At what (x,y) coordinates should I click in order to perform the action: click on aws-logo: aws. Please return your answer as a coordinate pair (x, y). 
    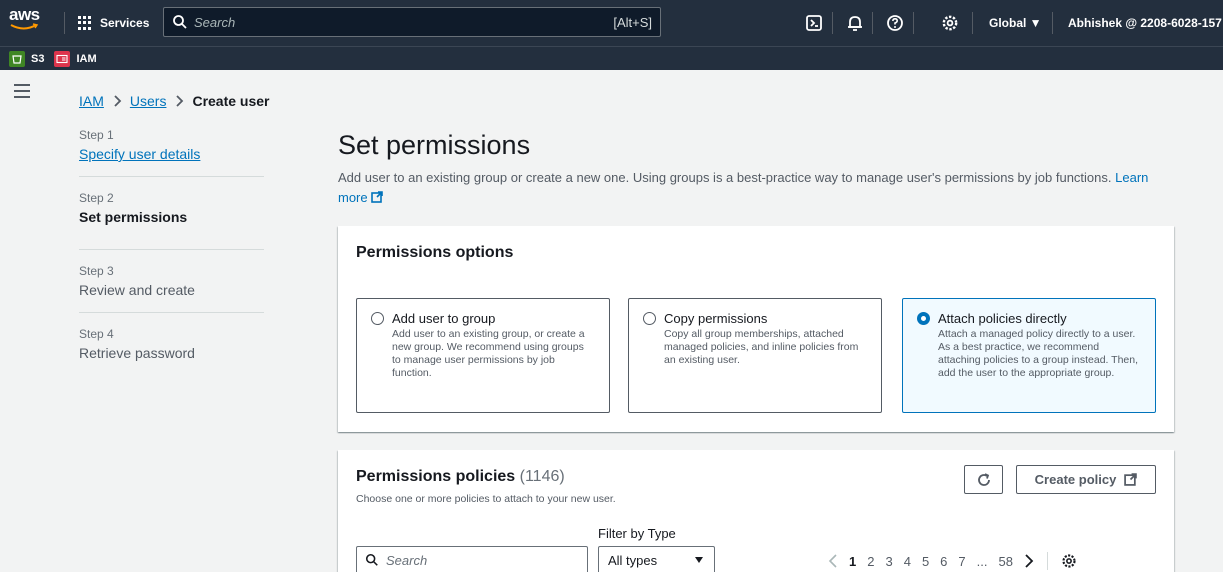
    Looking at the image, I should click on (26, 21).